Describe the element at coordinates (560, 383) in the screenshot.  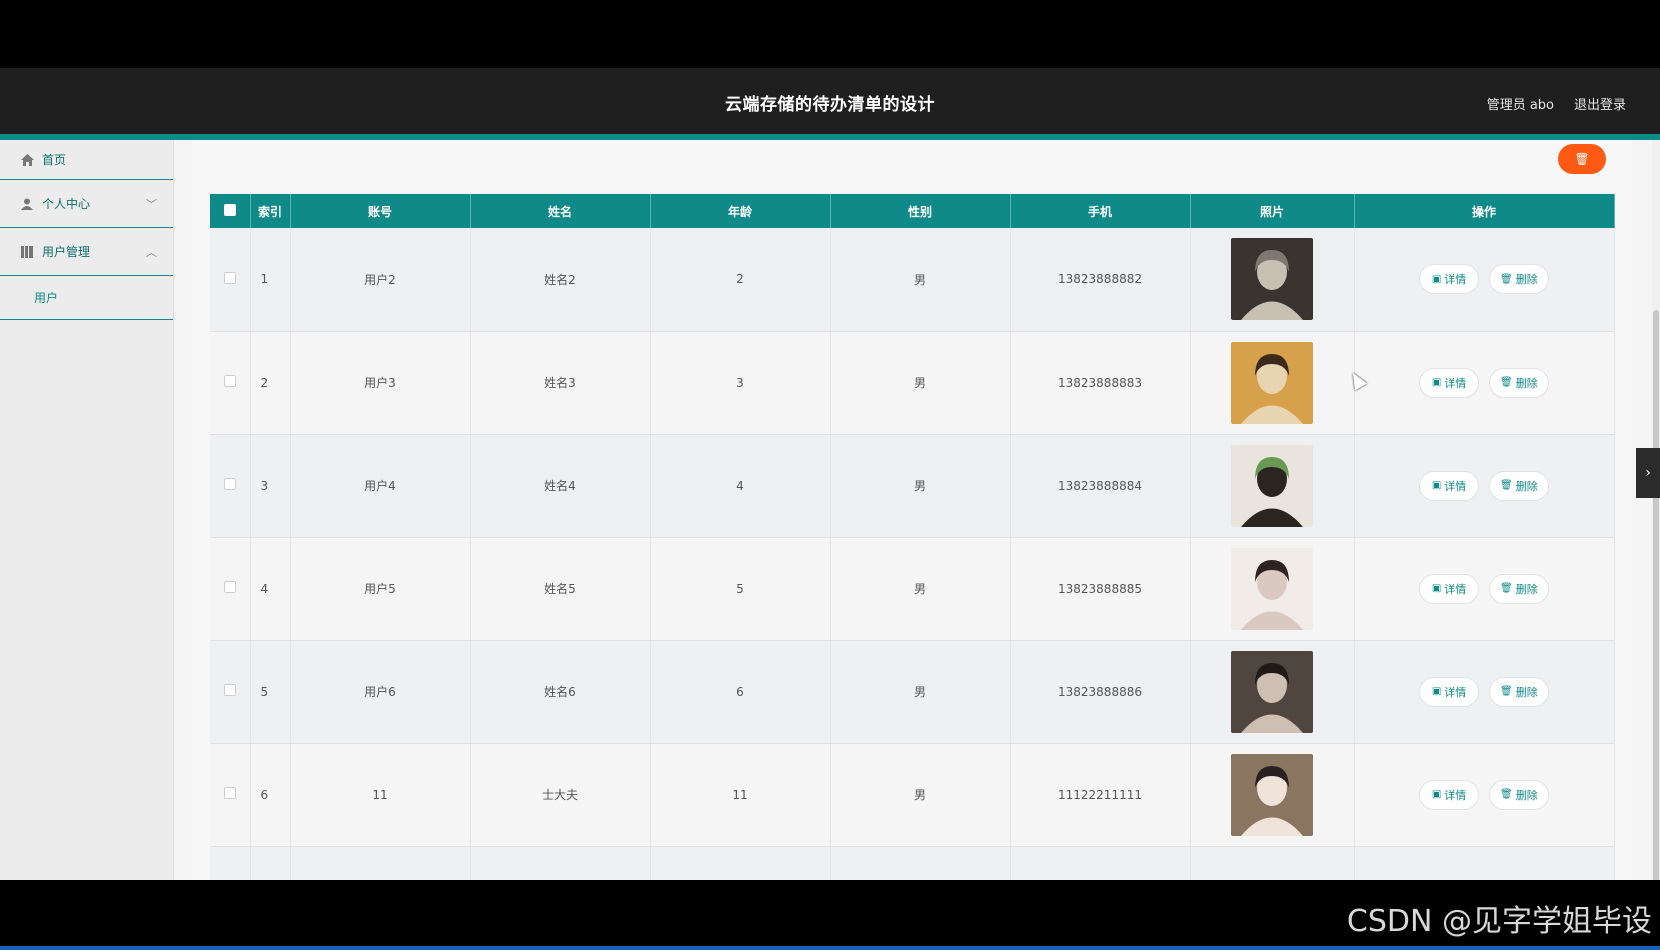
I see `name-cell: 姓名3` at that location.